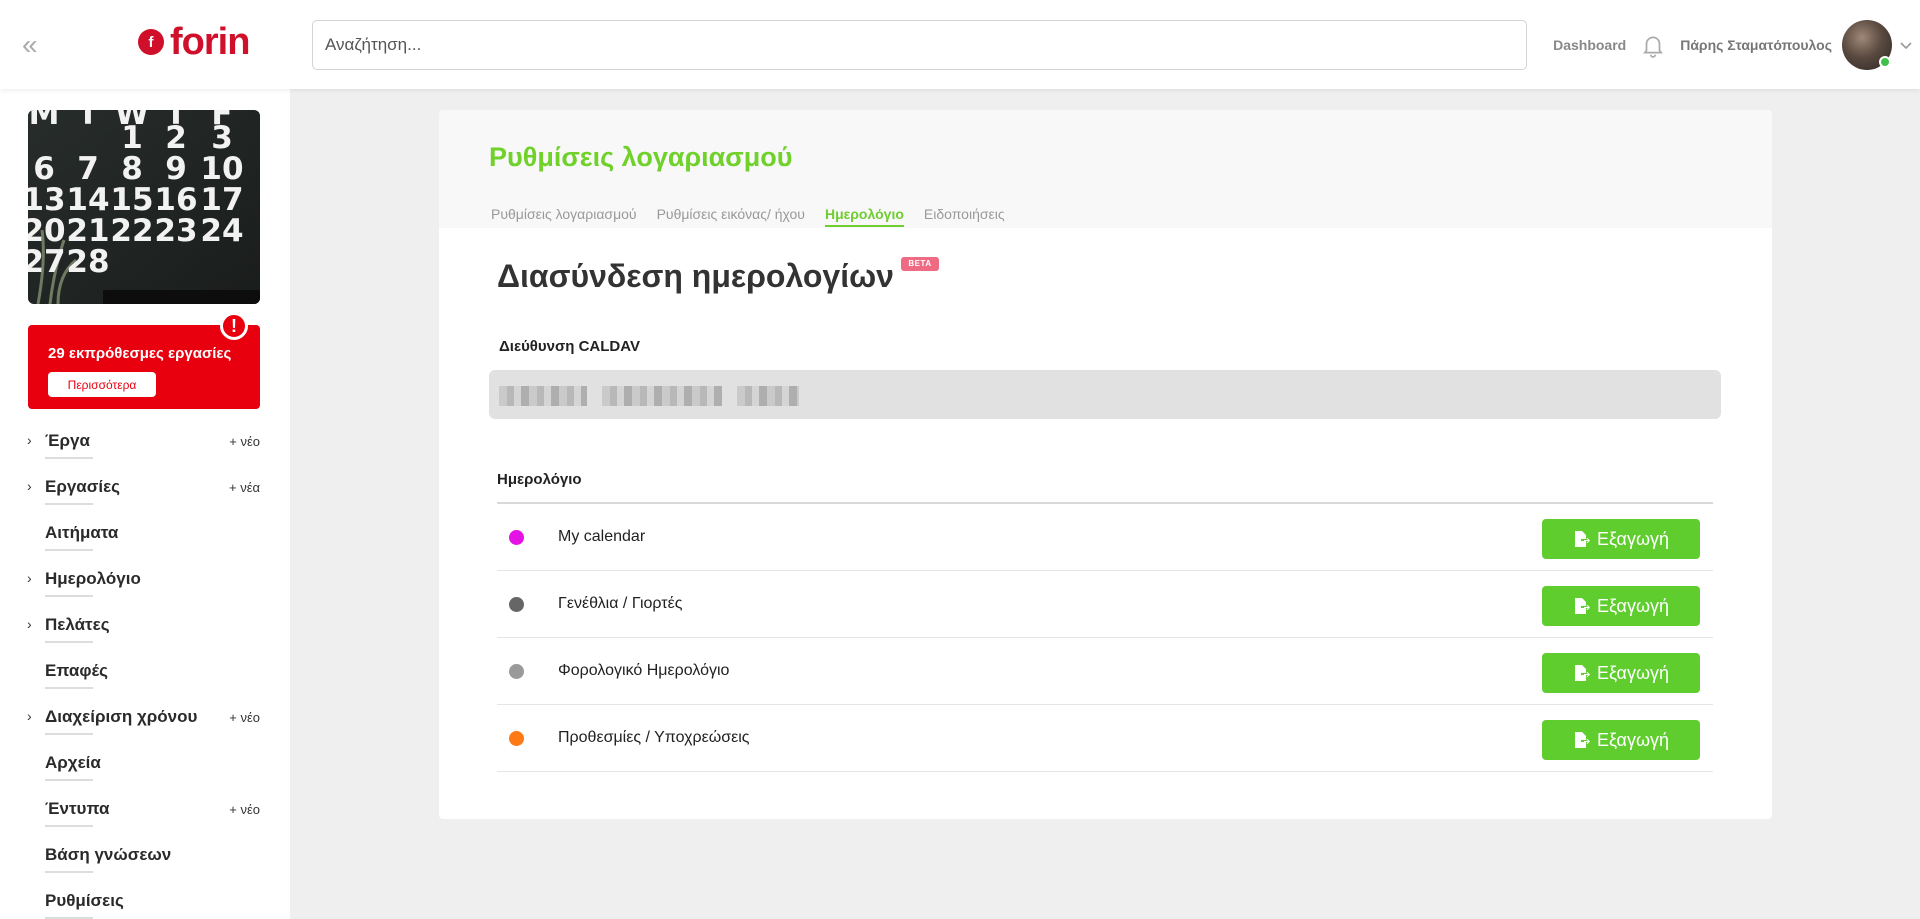 The image size is (1920, 919). Describe the element at coordinates (44, 121) in the screenshot. I see `calendar-image-weekday: M` at that location.